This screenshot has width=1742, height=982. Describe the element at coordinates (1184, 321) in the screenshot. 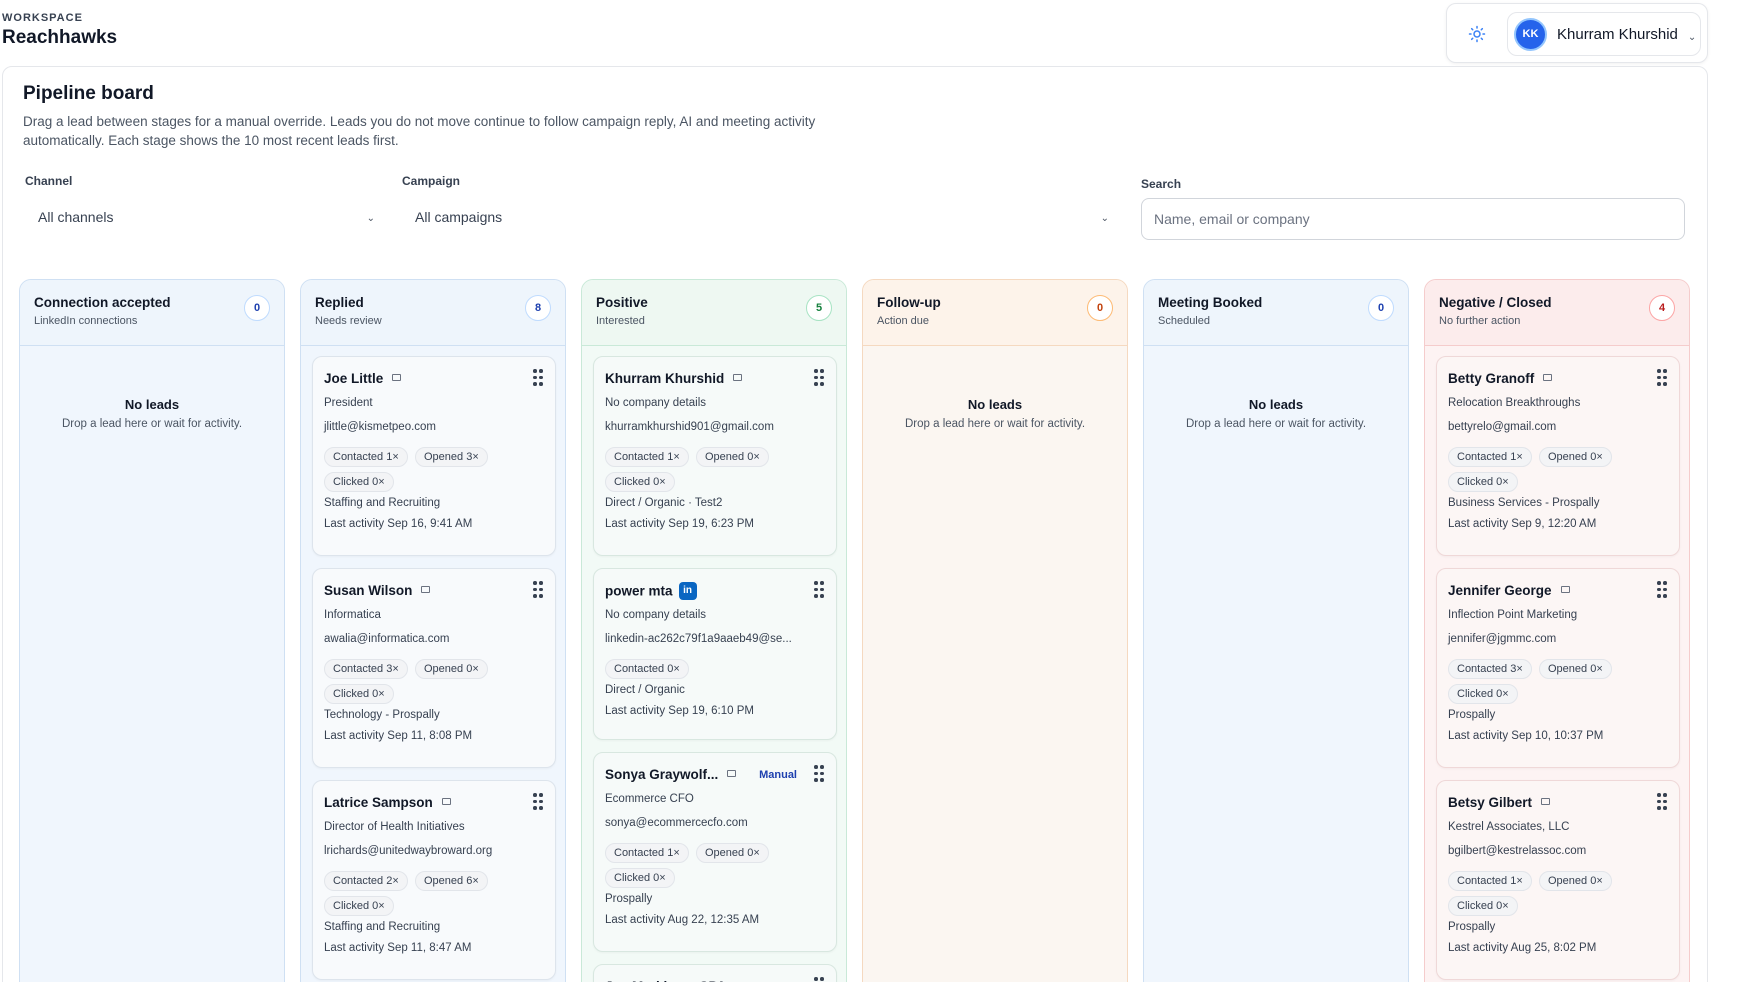

I see `stage-subtitle: Scheduled` at that location.